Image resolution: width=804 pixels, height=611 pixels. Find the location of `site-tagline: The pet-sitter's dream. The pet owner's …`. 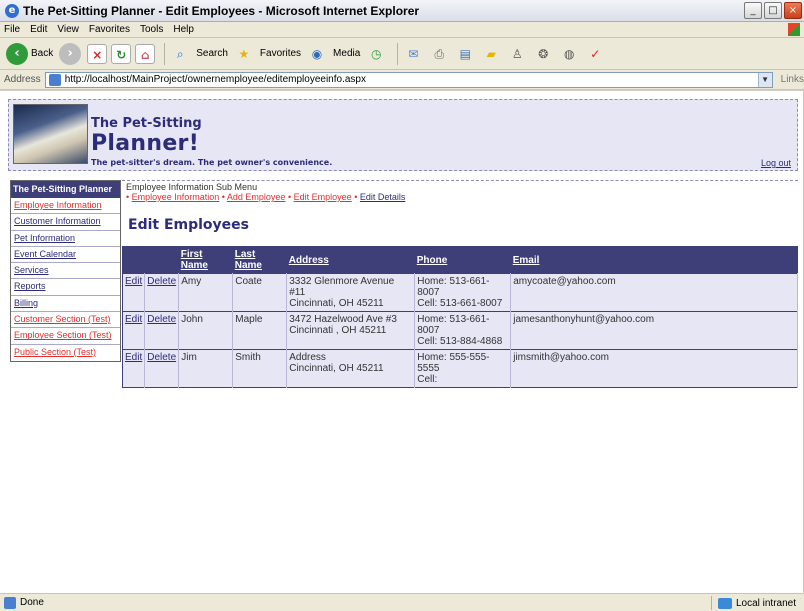

site-tagline: The pet-sitter's dream. The pet owner's … is located at coordinates (212, 162).